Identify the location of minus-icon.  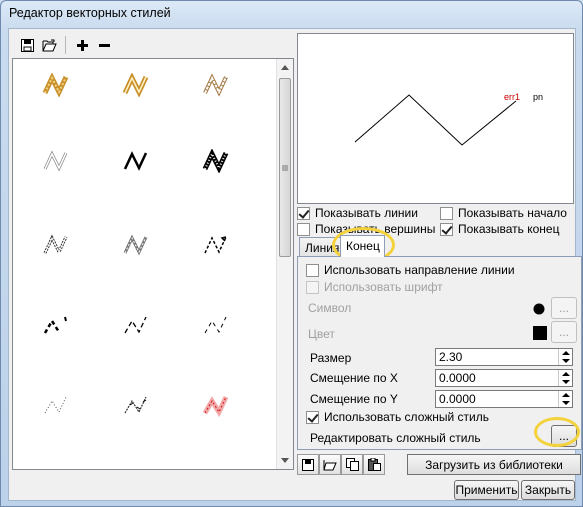
(104, 45).